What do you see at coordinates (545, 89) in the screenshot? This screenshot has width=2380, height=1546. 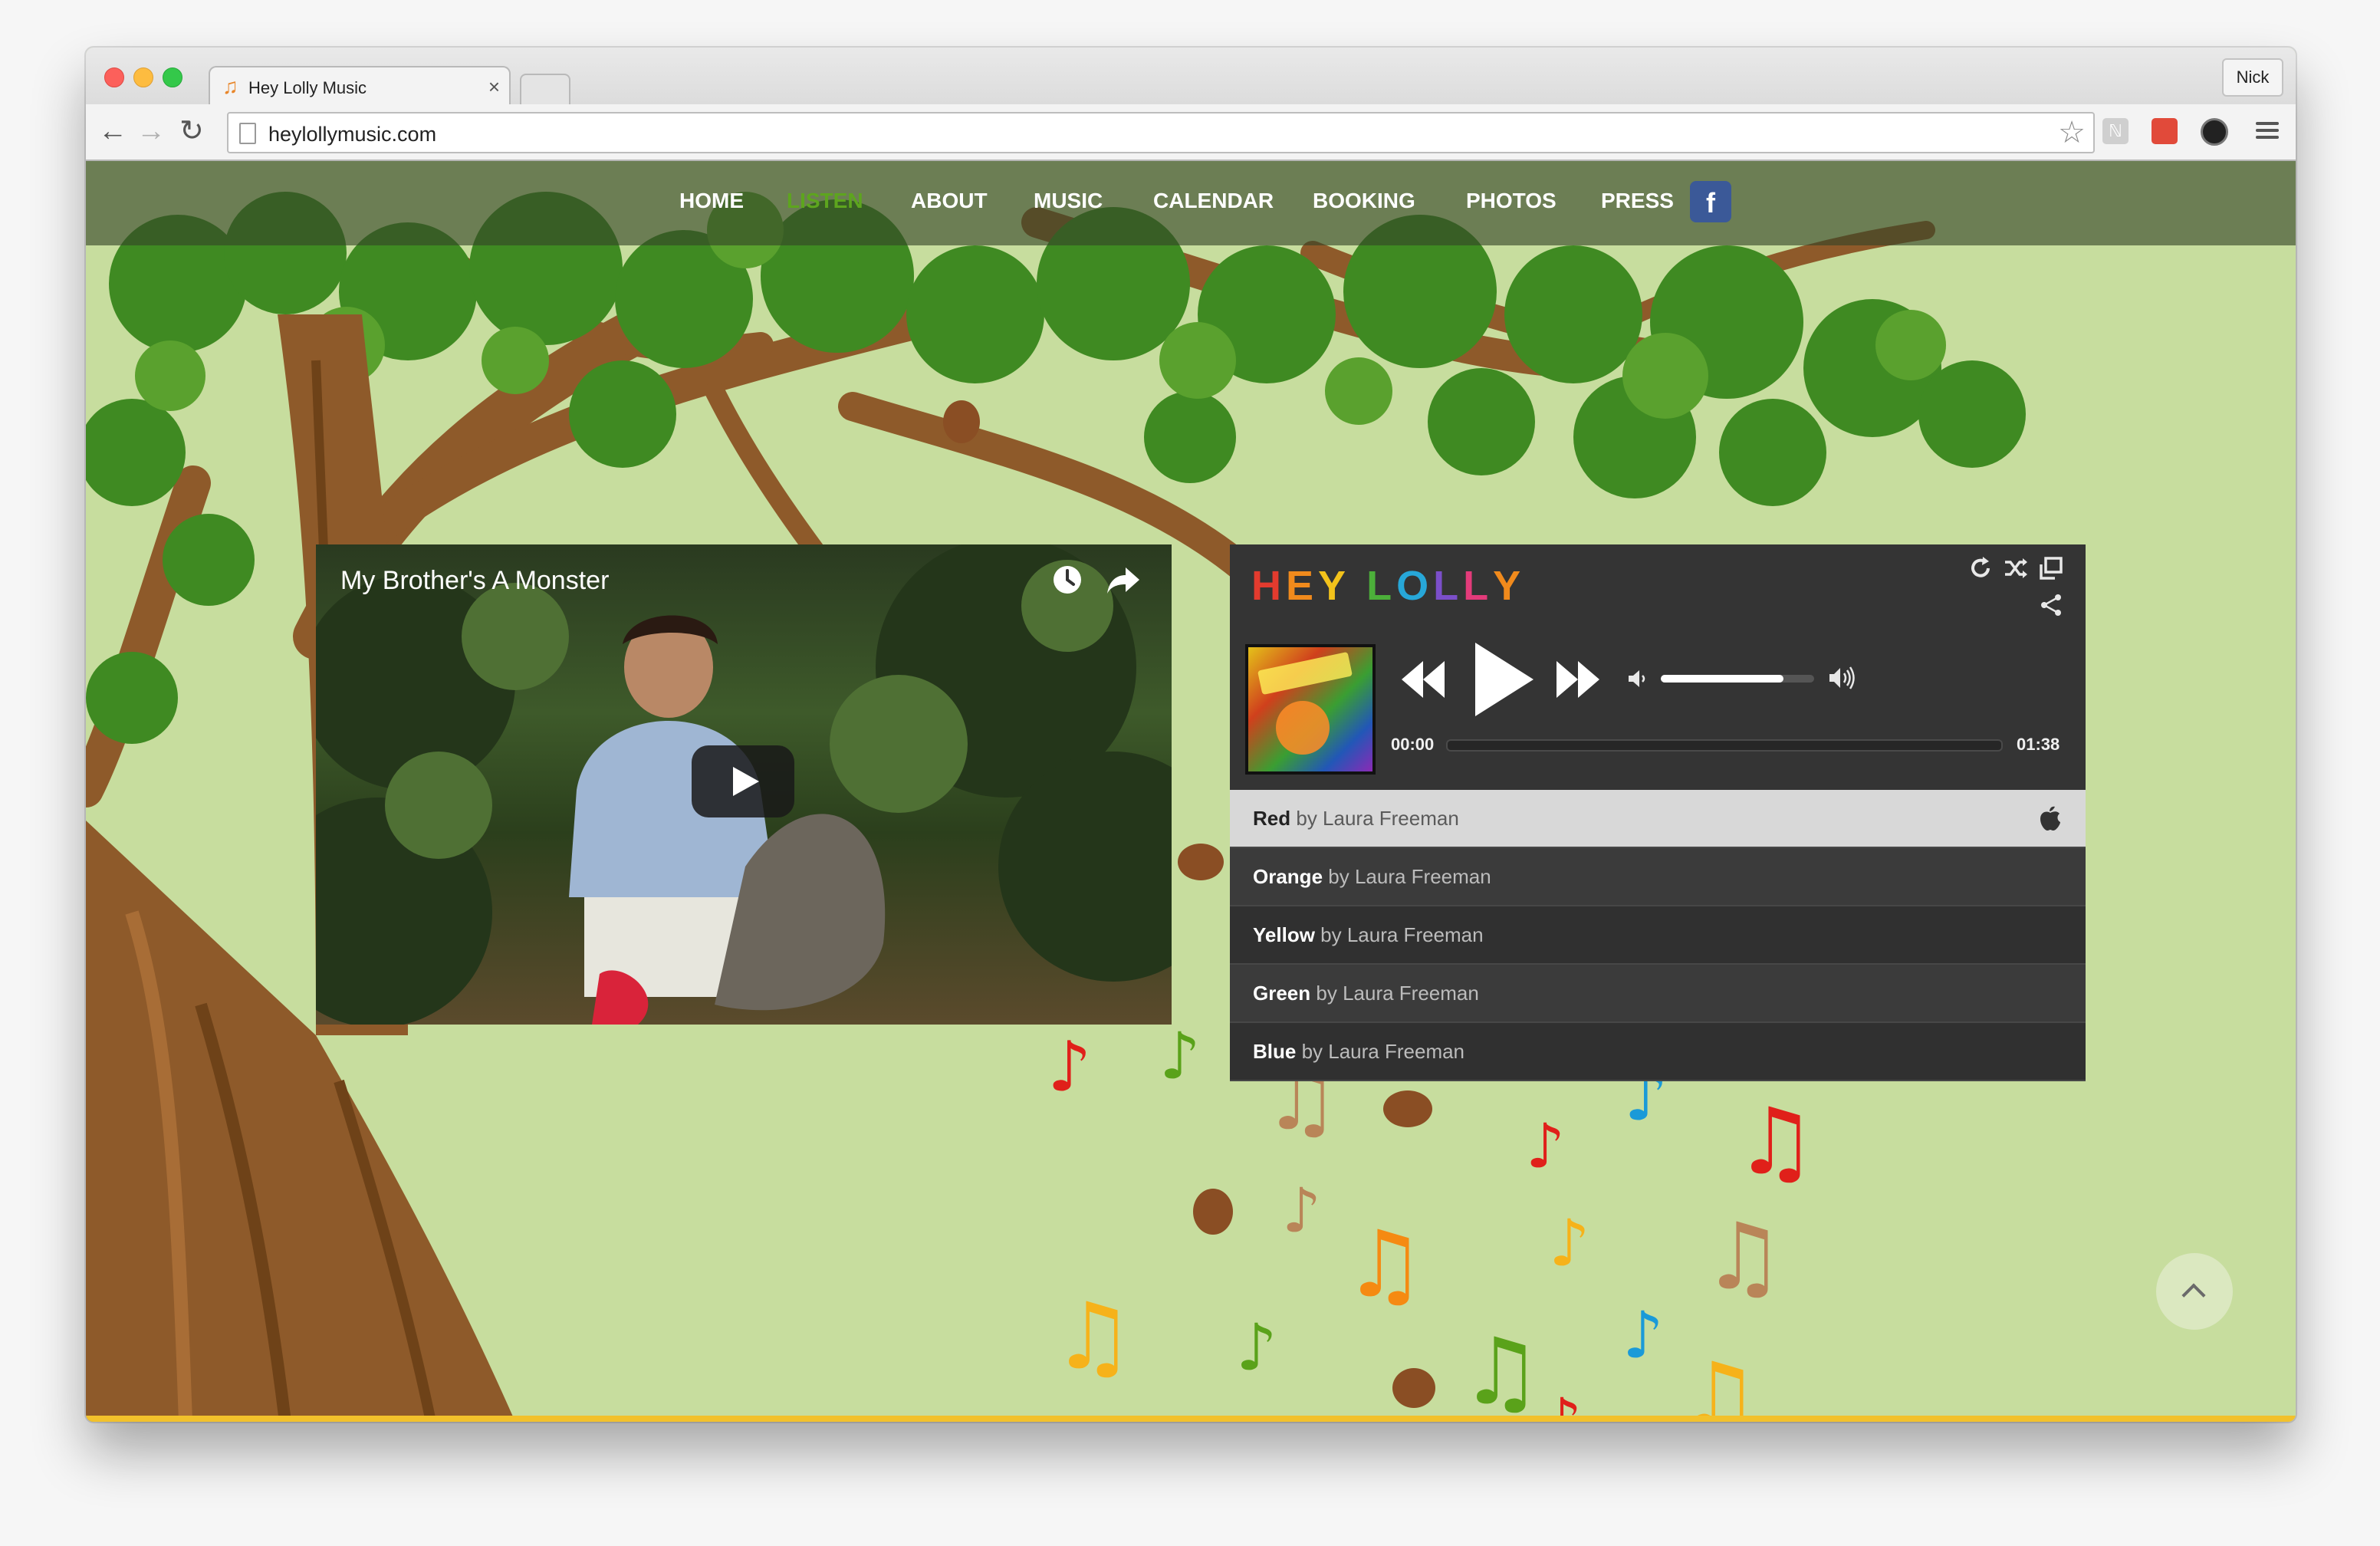 I see `new-tab-button` at bounding box center [545, 89].